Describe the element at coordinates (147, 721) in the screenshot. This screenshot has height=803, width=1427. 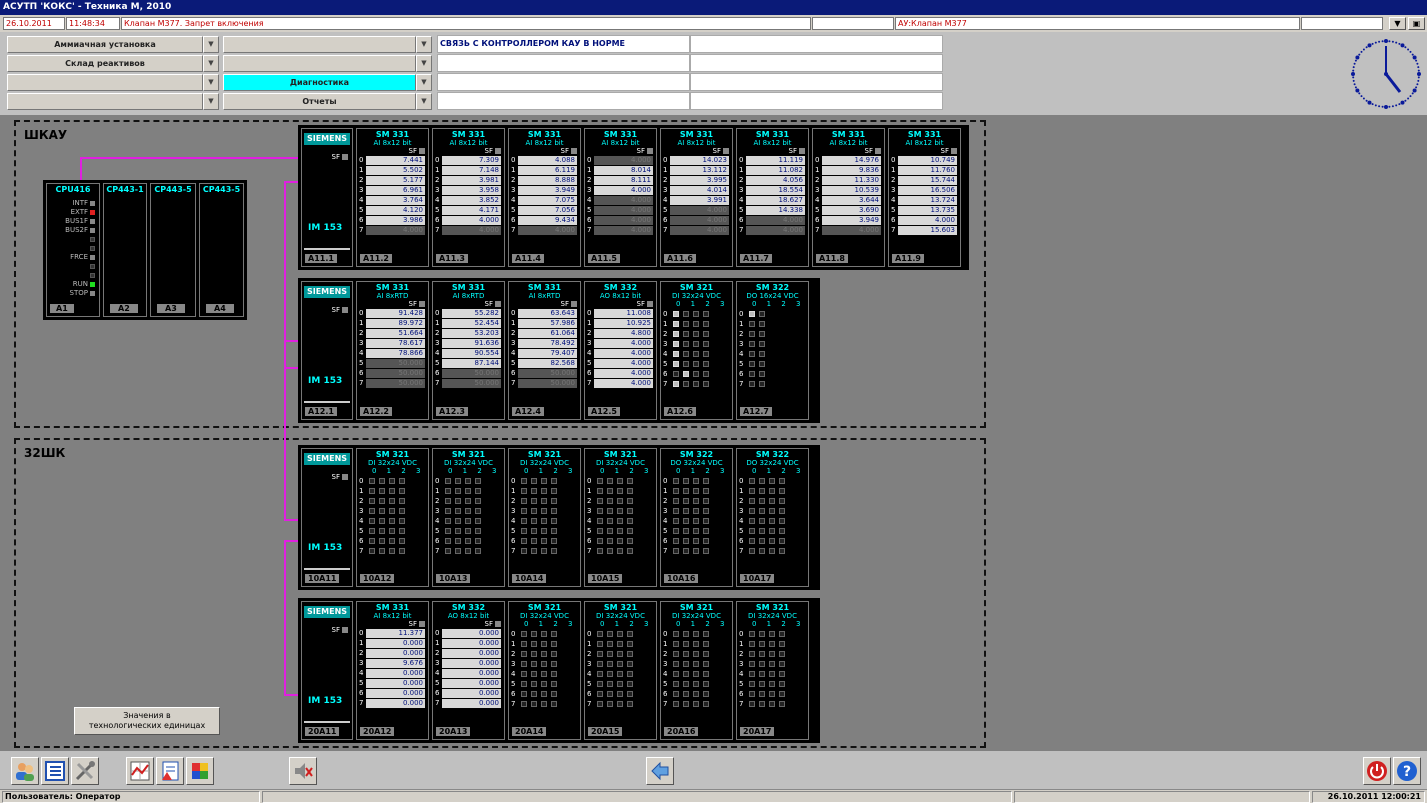
I see `technological-units-button: Значения в технологических единицах` at that location.